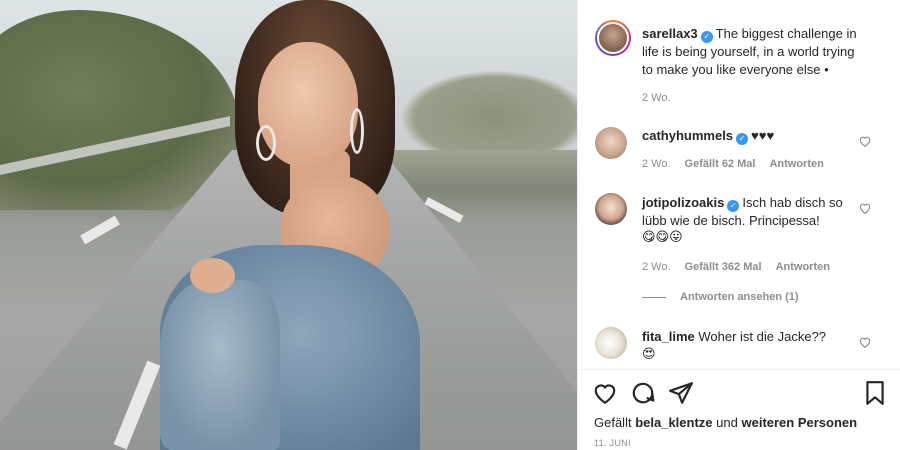  Describe the element at coordinates (739, 297) in the screenshot. I see `view-replies-label: Antworten ansehen (1)` at that location.